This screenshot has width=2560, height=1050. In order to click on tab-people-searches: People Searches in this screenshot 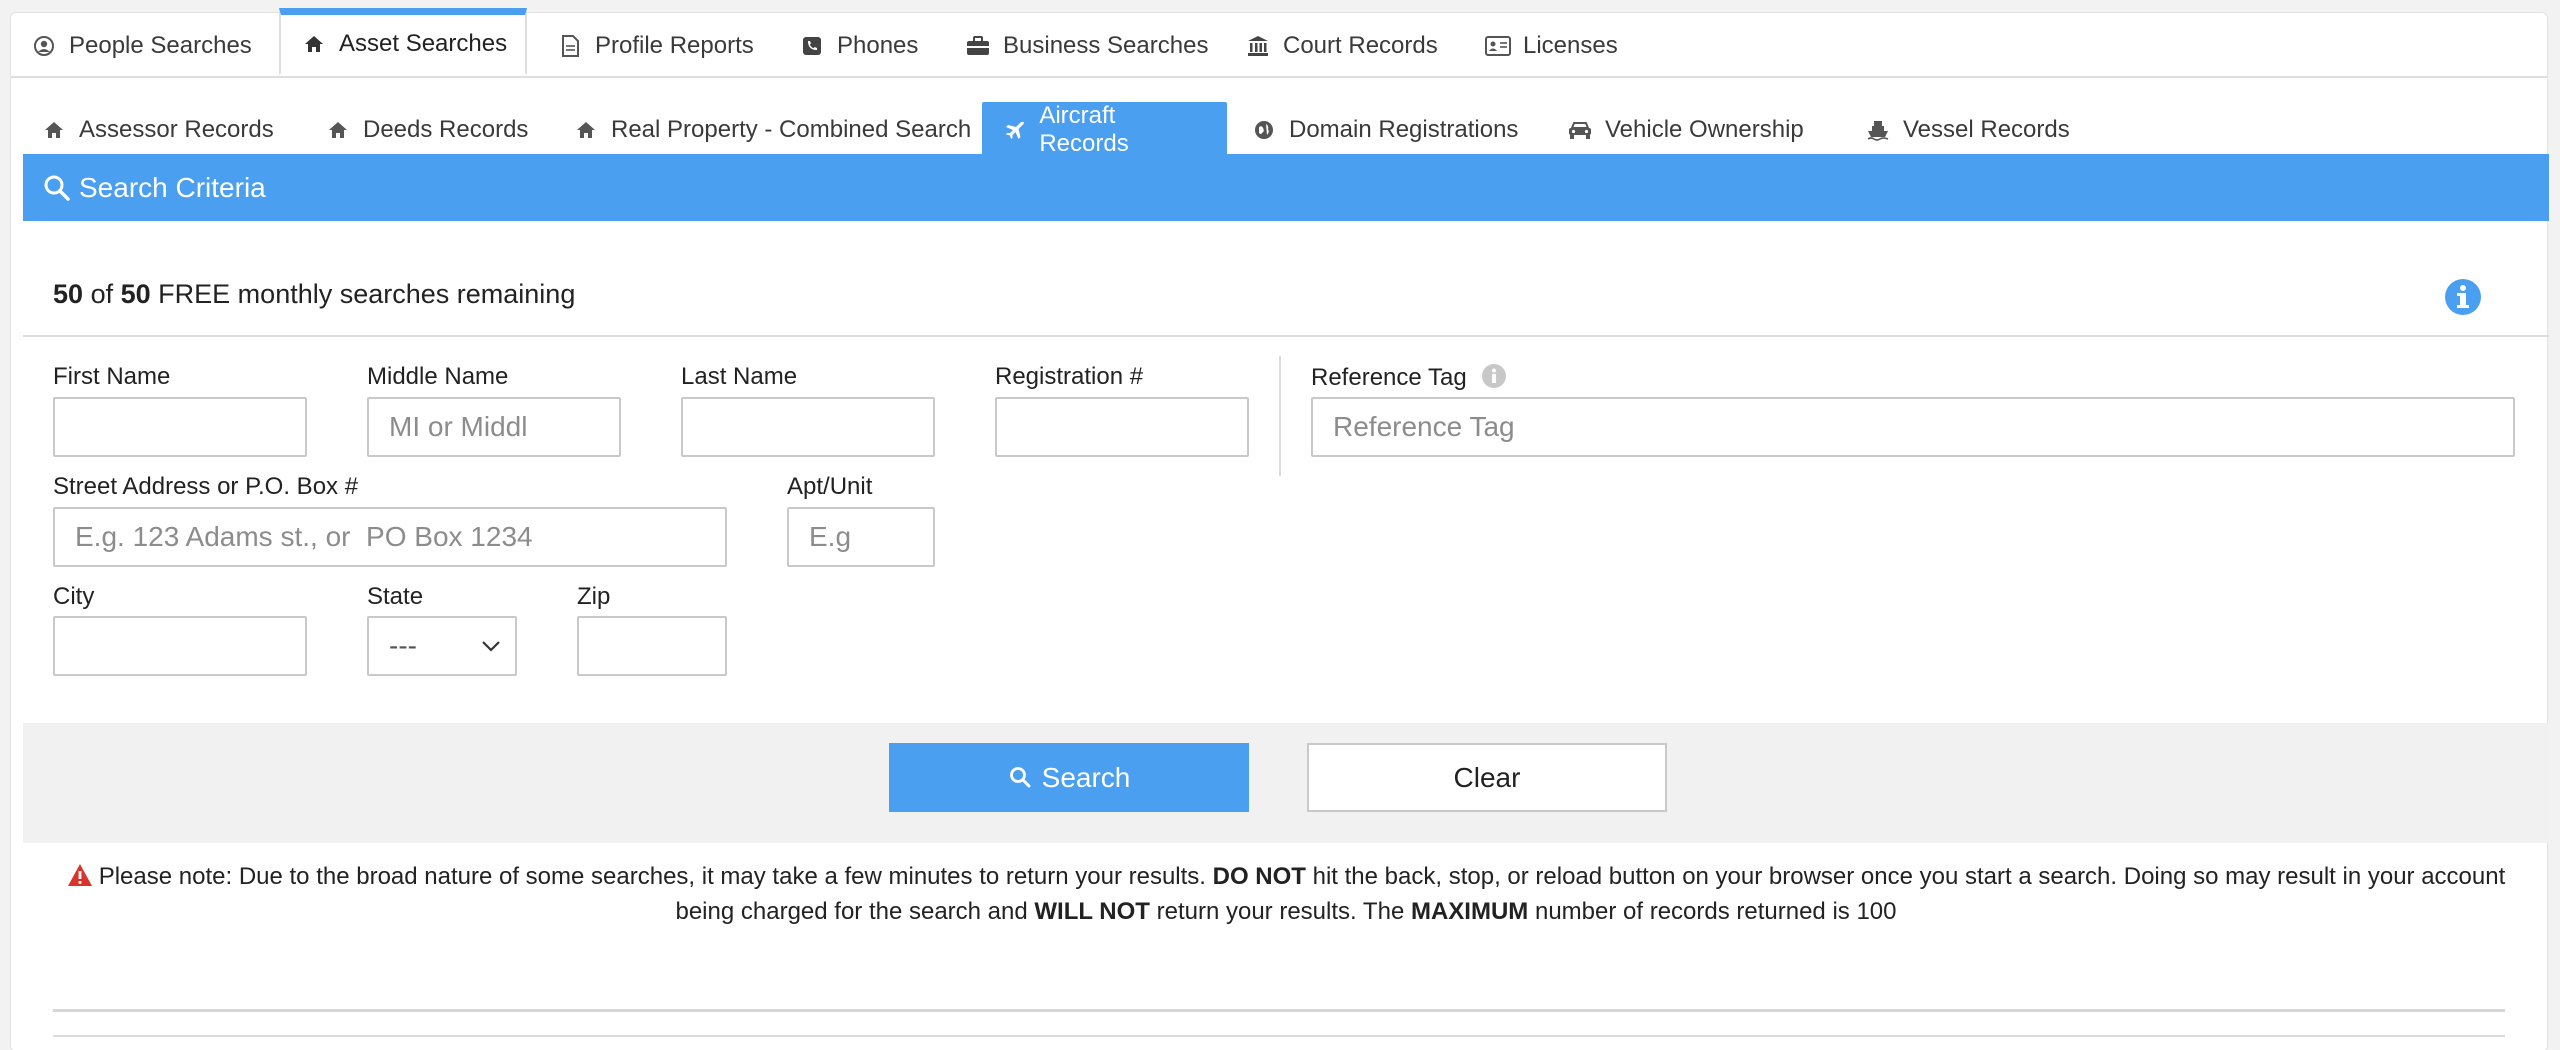, I will do `click(142, 45)`.